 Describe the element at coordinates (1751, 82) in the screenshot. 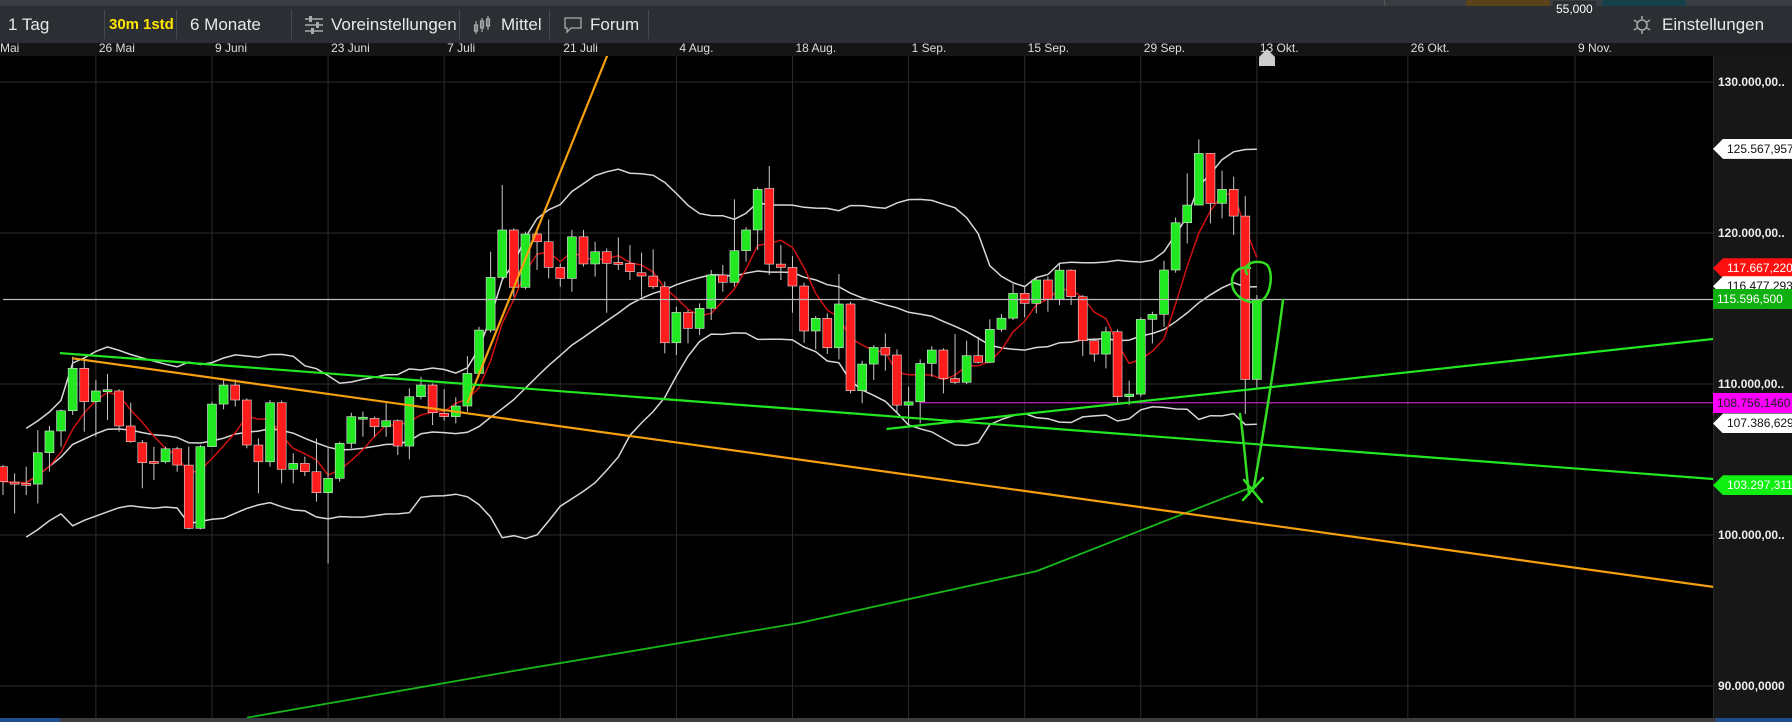

I see `y-tick-label: 130.000,00..` at that location.